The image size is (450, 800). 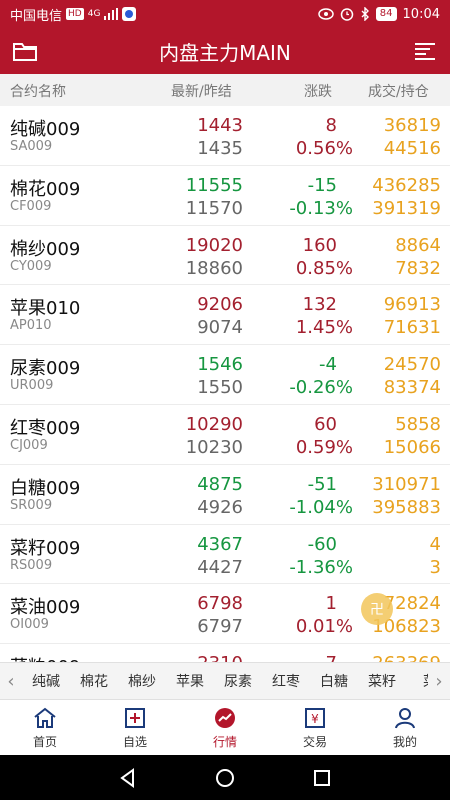 I want to click on contract-name: 苹果010, so click(x=45, y=309).